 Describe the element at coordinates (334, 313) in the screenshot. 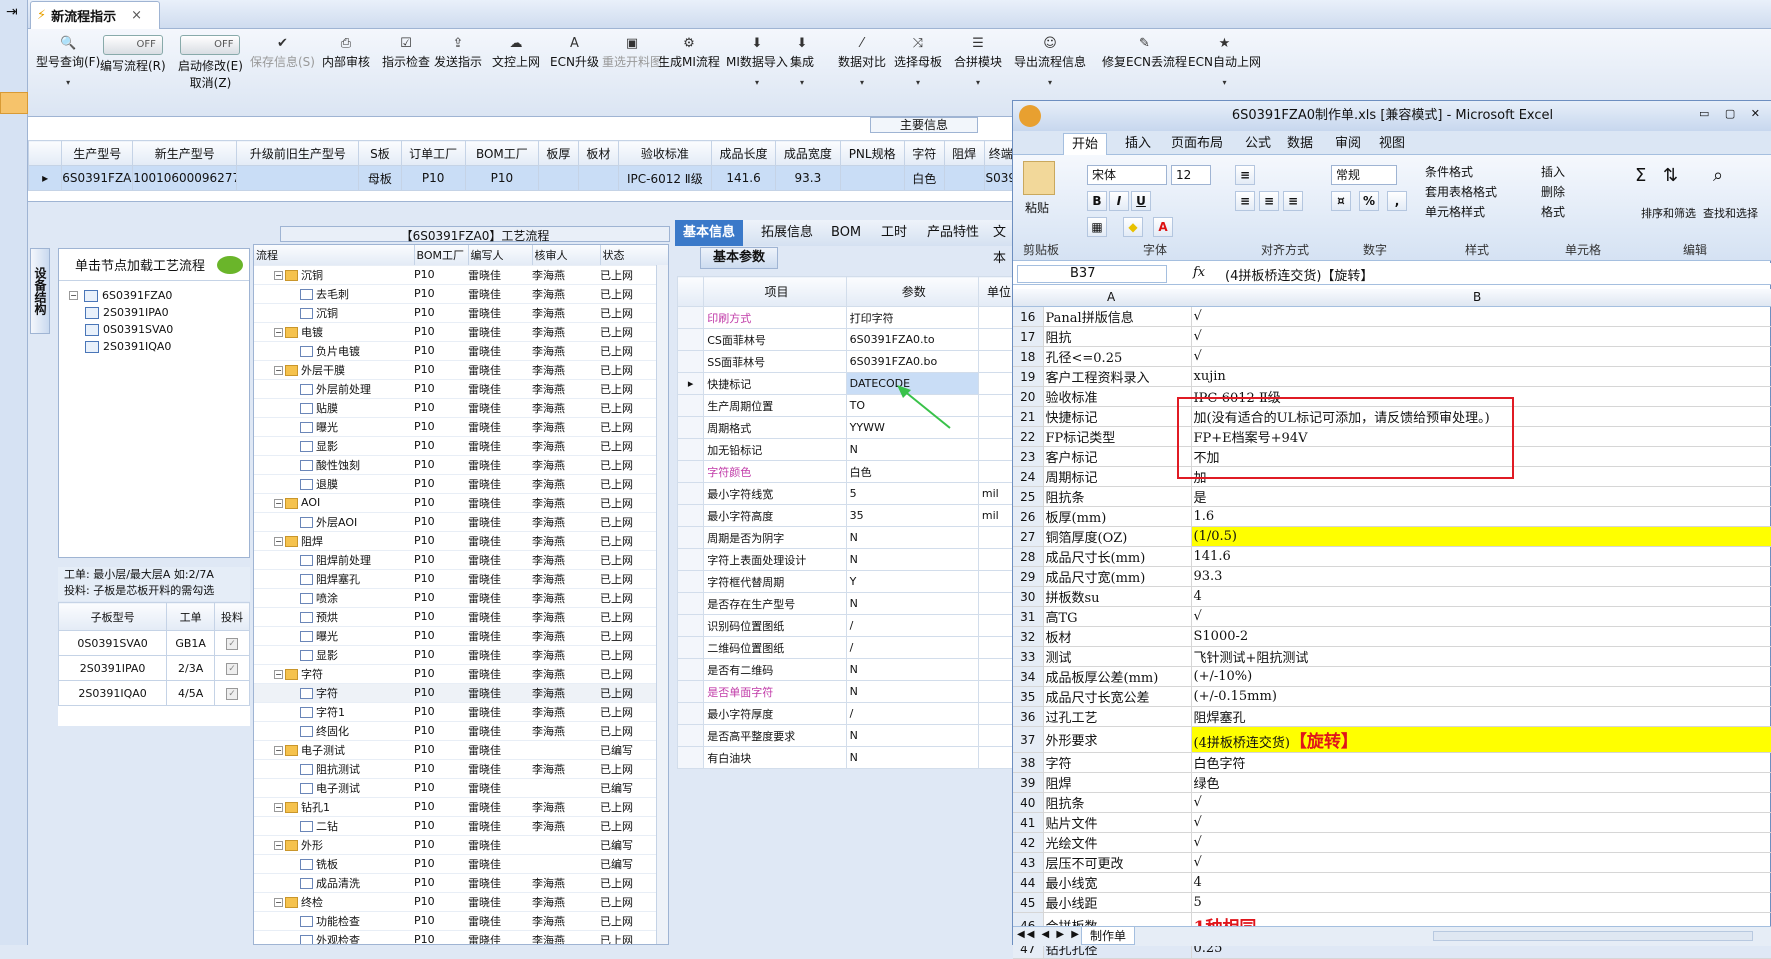

I see `flow-step-cell: 沉铜` at that location.